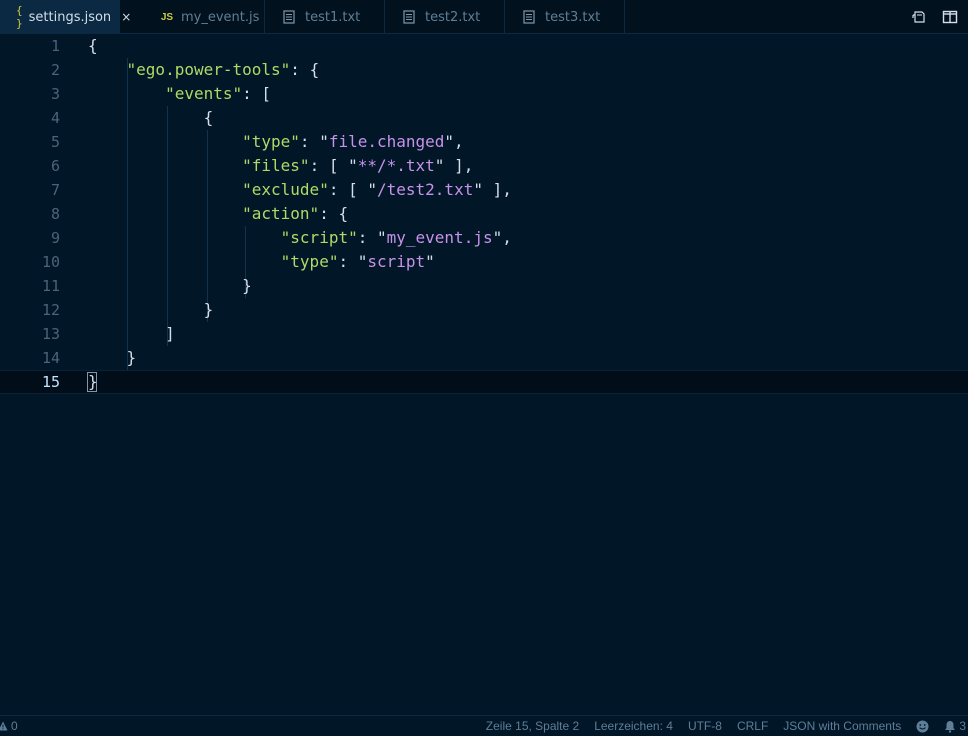 The width and height of the screenshot is (968, 736). I want to click on punctuation-token: ], so click(131, 333).